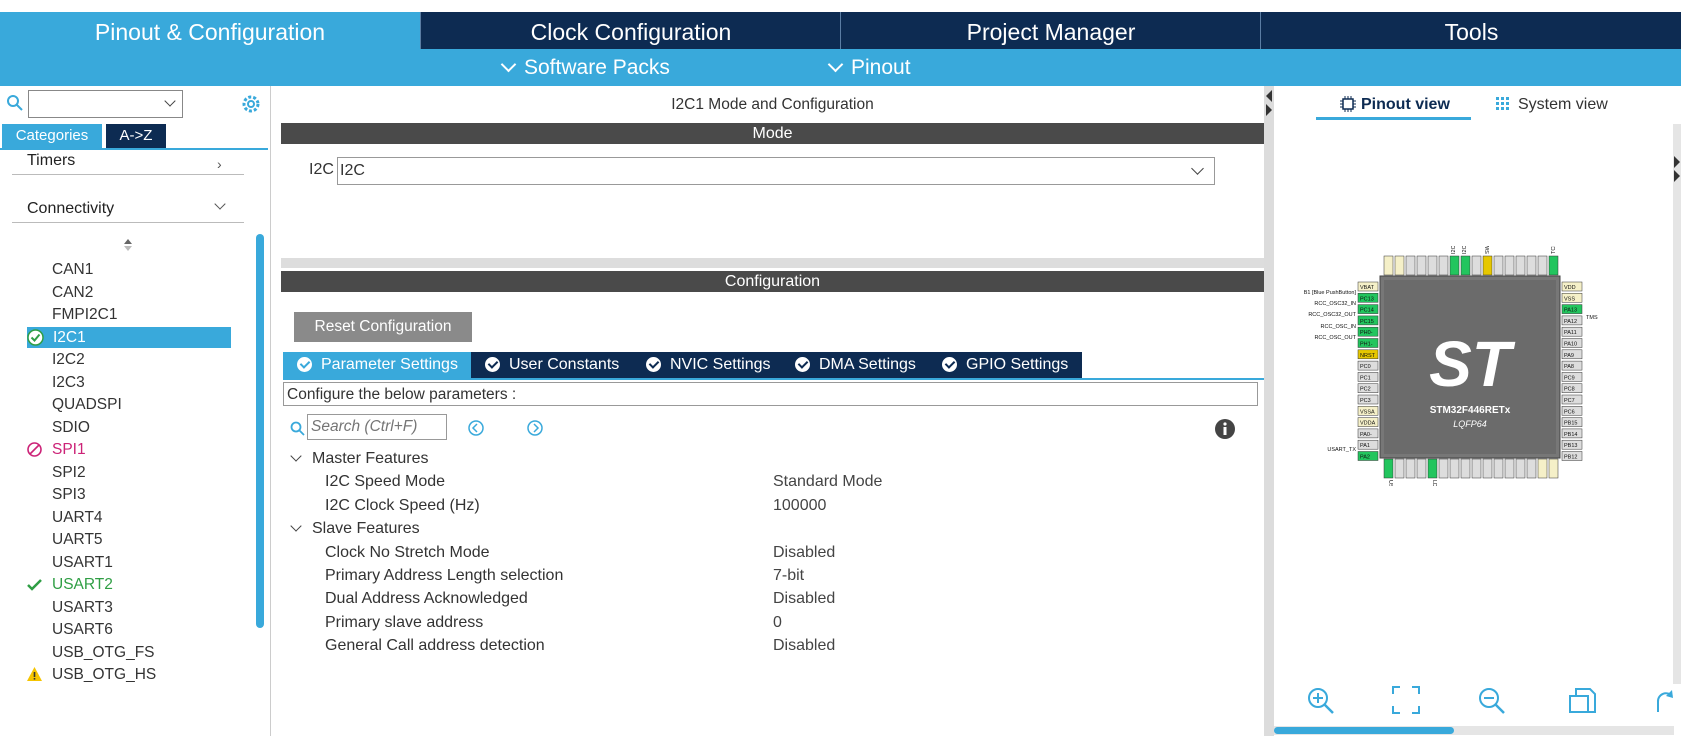 This screenshot has width=1681, height=742. Describe the element at coordinates (1393, 118) in the screenshot. I see `tab-underline` at that location.